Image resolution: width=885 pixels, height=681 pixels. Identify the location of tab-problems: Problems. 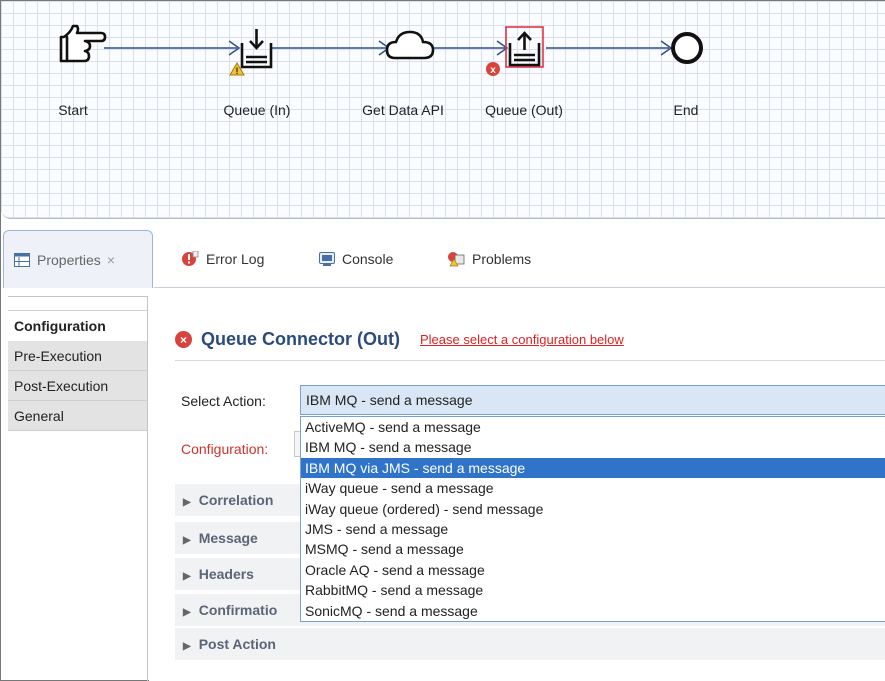
(489, 259).